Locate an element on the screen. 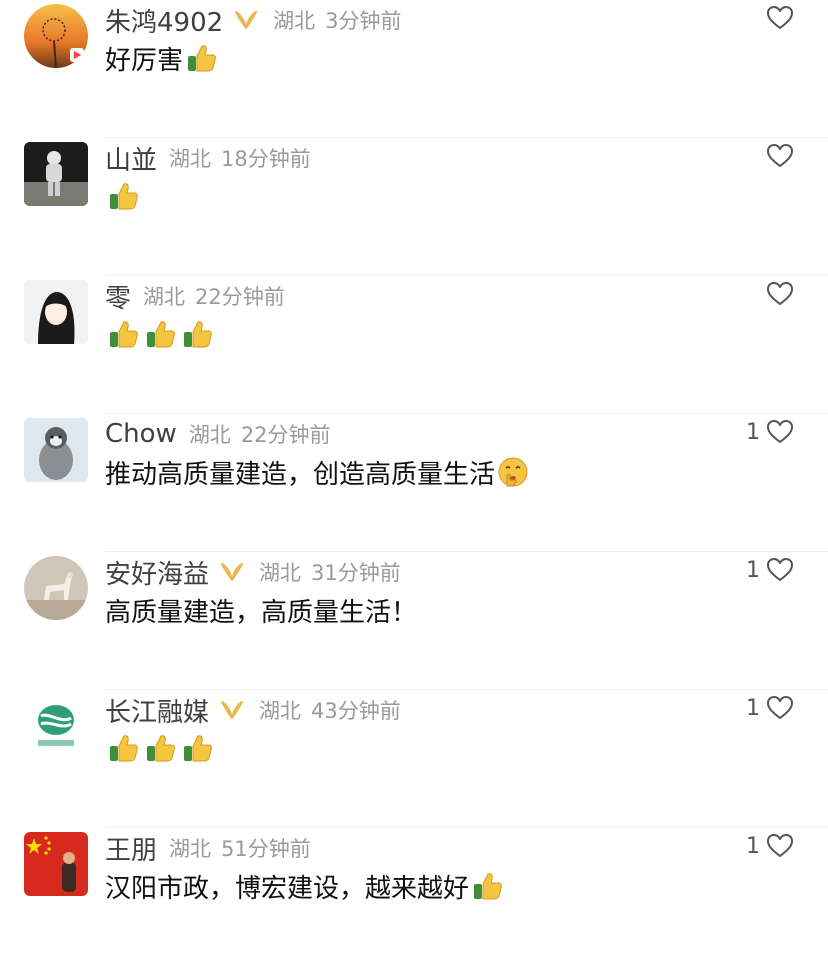 This screenshot has width=828, height=966. comment-item: Chow 湖北 22分钟前 推动高质量建造，创造高质量生活 1 is located at coordinates (414, 483).